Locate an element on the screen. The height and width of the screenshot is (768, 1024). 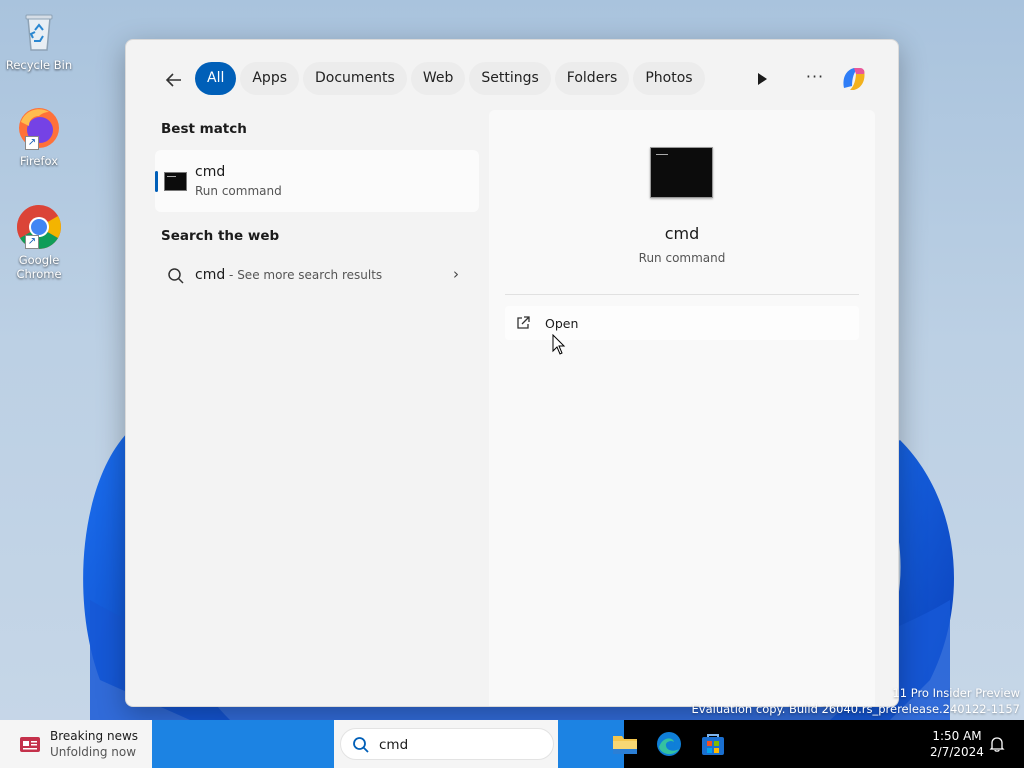
news-subtitle: Unfolding now is located at coordinates (93, 752).